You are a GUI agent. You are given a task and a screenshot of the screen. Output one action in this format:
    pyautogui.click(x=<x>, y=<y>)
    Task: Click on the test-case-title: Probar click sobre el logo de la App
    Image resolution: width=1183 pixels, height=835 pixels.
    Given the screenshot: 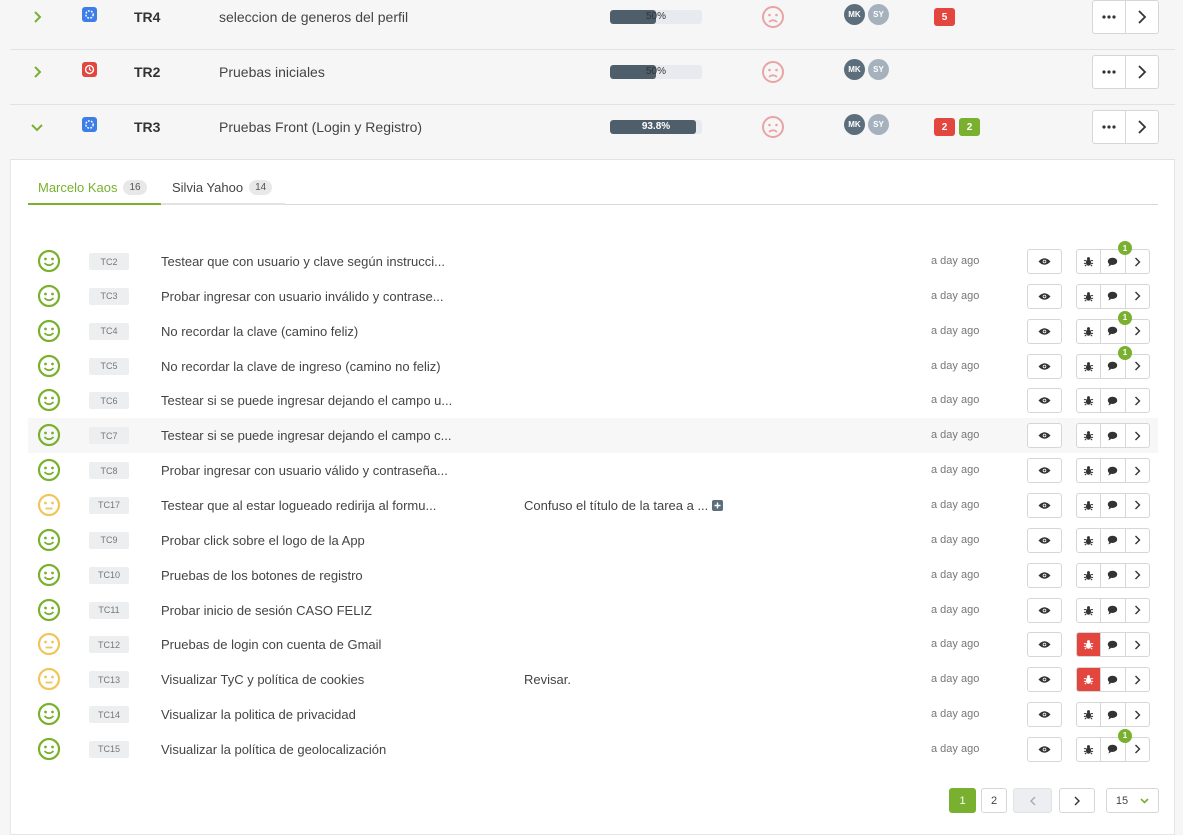 What is the action you would take?
    pyautogui.click(x=263, y=540)
    